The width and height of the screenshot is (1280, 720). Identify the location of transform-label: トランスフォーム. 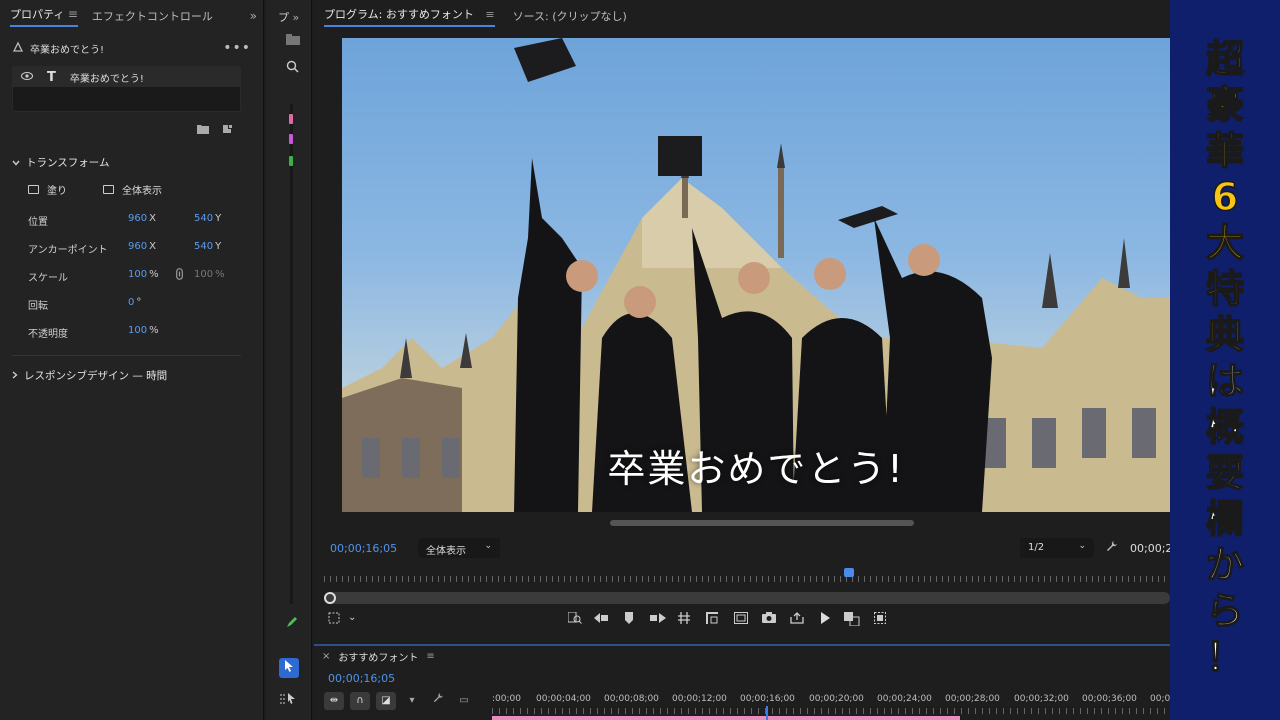
(68, 163).